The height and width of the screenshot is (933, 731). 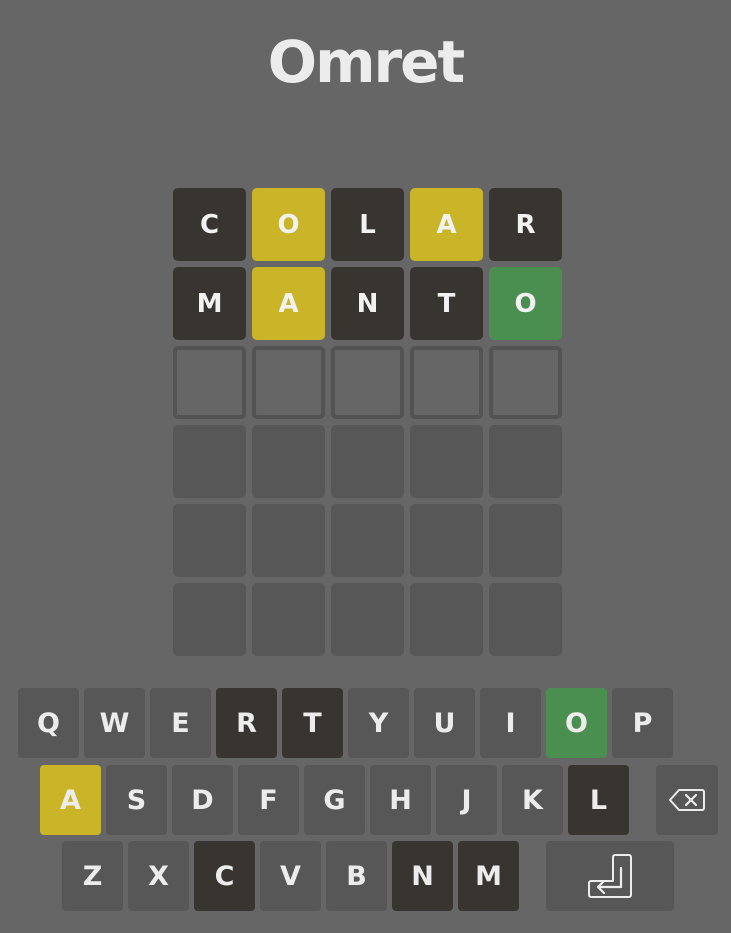 I want to click on key-h: H, so click(x=400, y=800).